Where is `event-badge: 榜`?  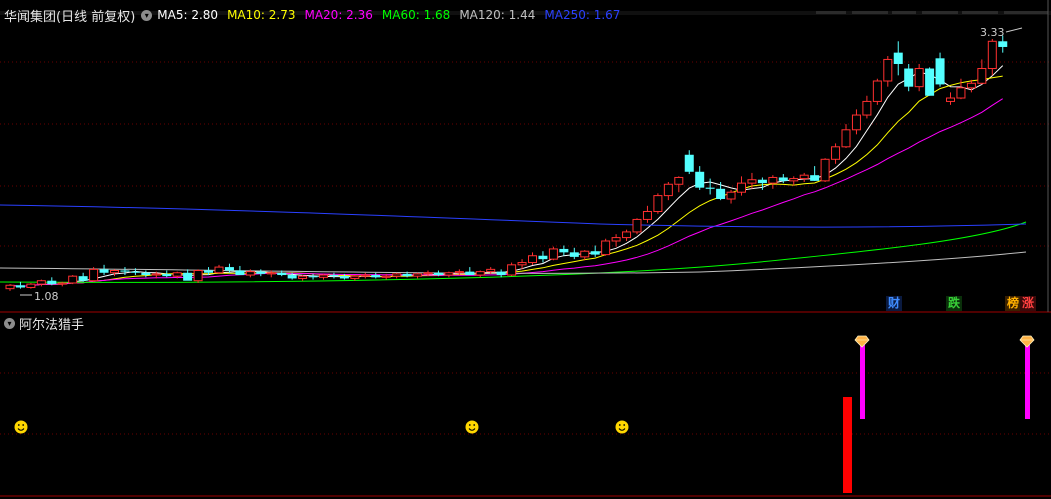 event-badge: 榜 is located at coordinates (1013, 303).